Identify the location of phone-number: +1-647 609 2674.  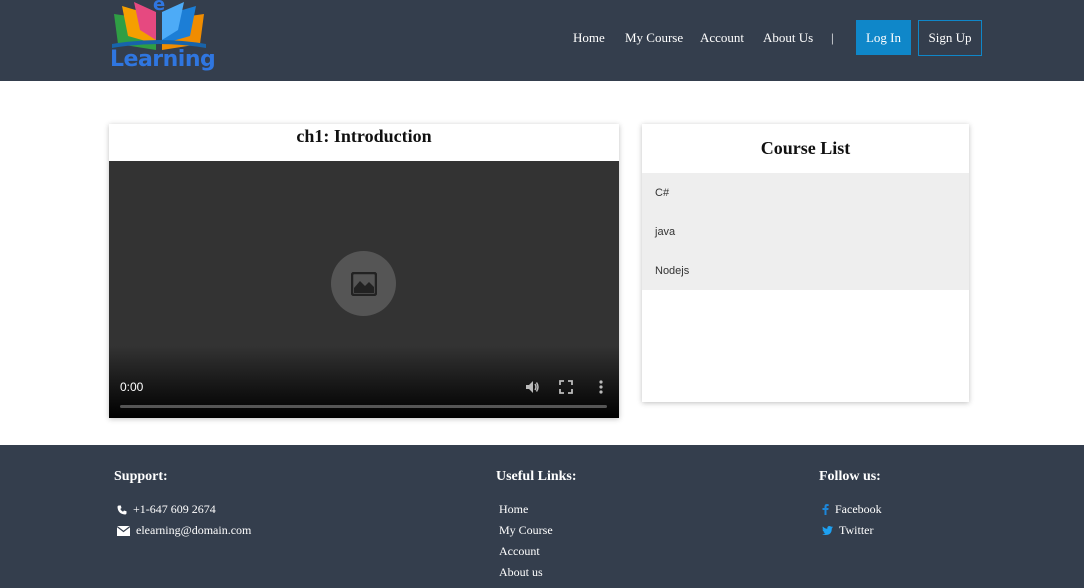
(174, 509).